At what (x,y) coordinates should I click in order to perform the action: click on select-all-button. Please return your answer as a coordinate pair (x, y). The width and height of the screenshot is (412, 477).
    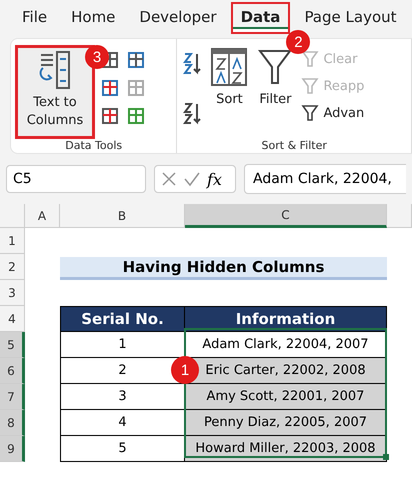
    Looking at the image, I should click on (12, 216).